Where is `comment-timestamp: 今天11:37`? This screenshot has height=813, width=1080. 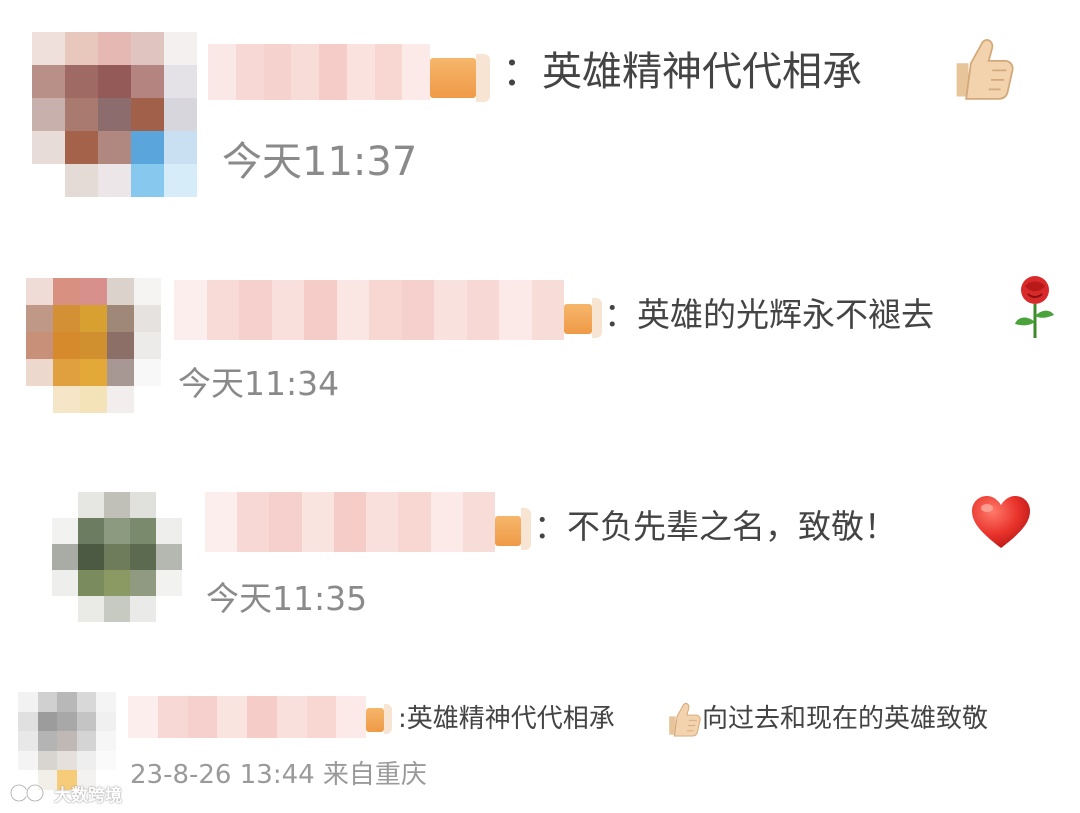
comment-timestamp: 今天11:37 is located at coordinates (320, 162).